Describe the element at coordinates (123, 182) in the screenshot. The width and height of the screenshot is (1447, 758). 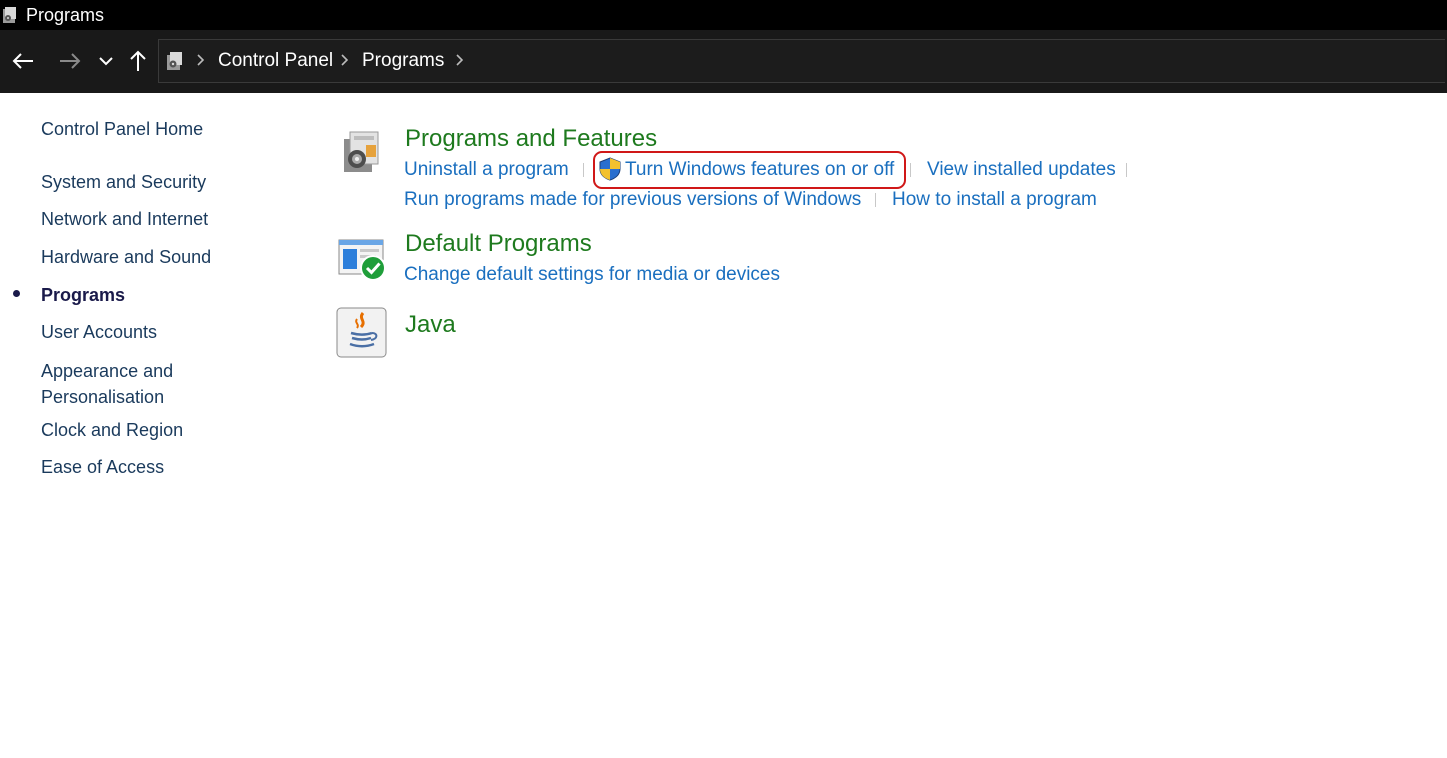
I see `sidebar-item-system-security: System and Security` at that location.